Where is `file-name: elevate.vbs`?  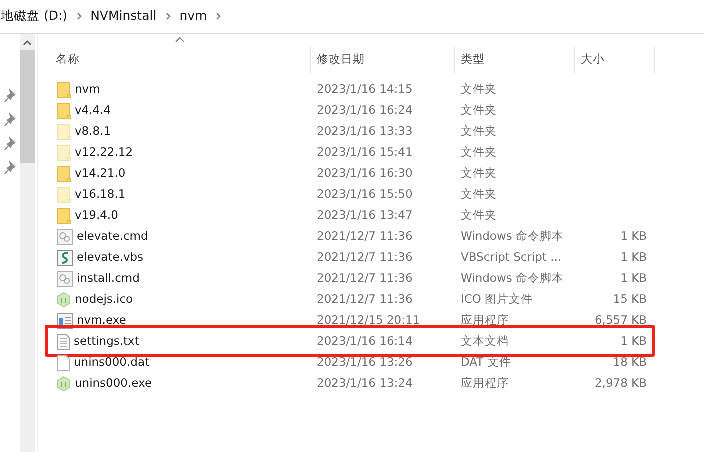 file-name: elevate.vbs is located at coordinates (110, 257).